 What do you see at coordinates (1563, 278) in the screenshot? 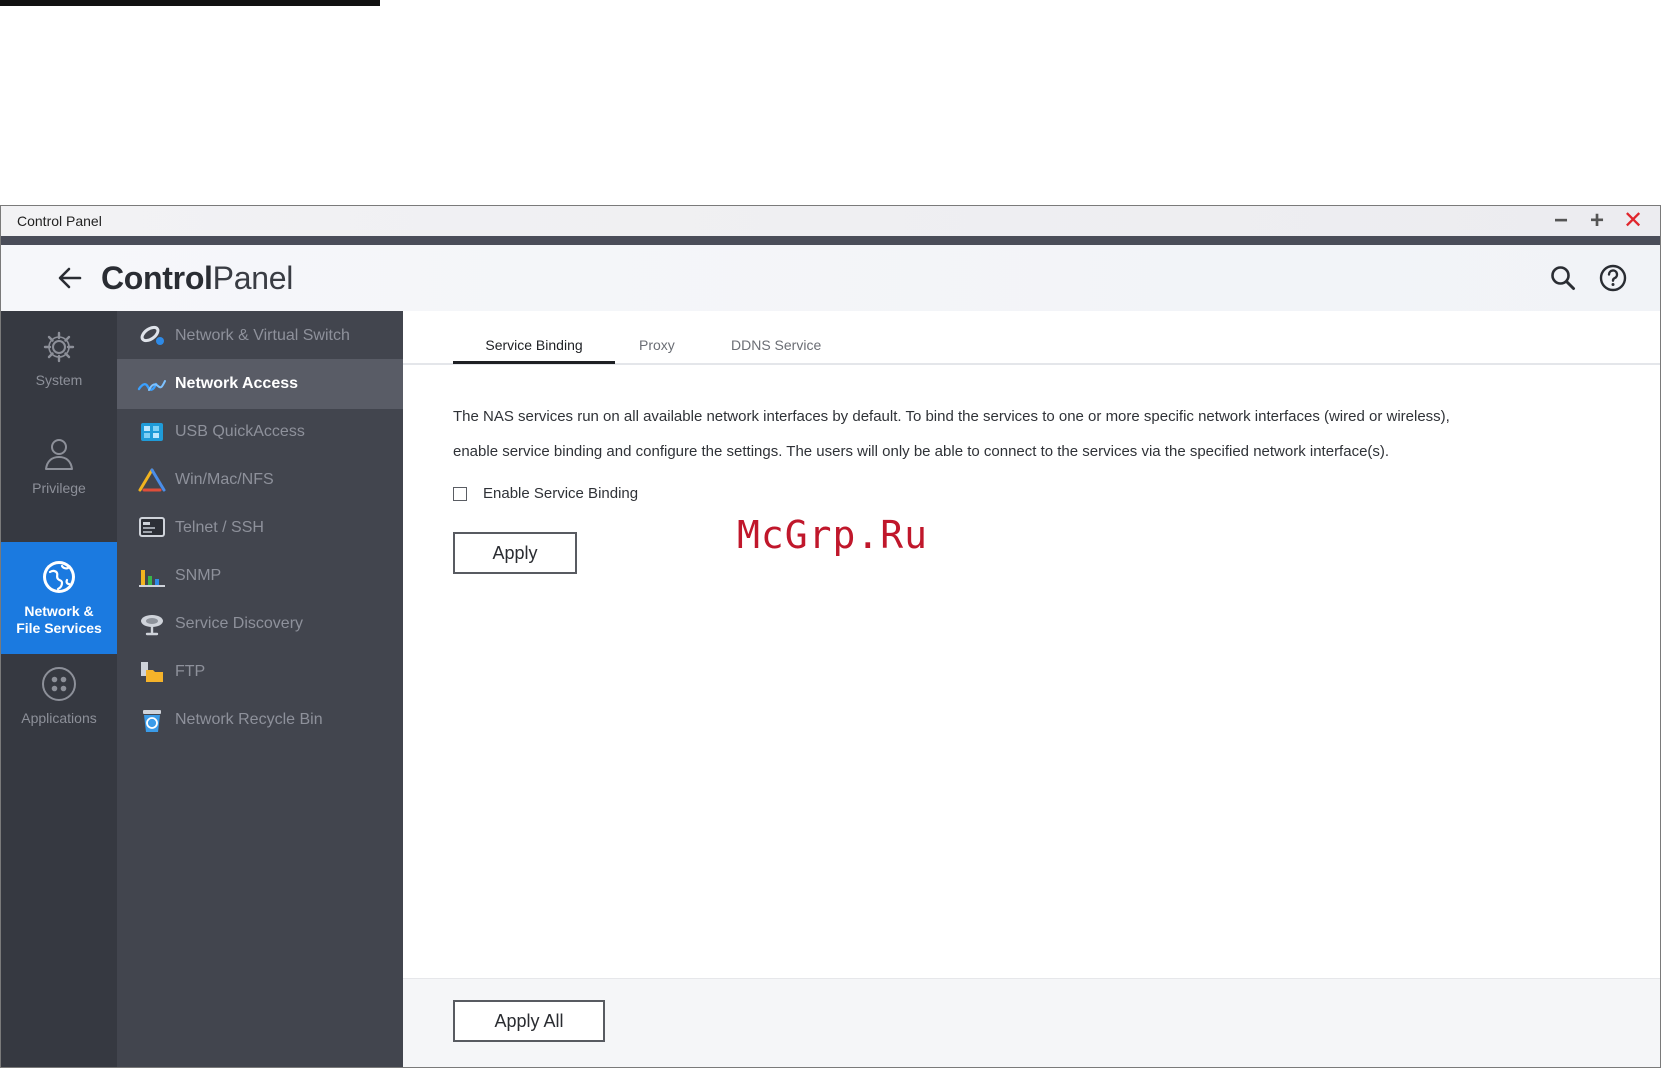
I see `search-icon` at bounding box center [1563, 278].